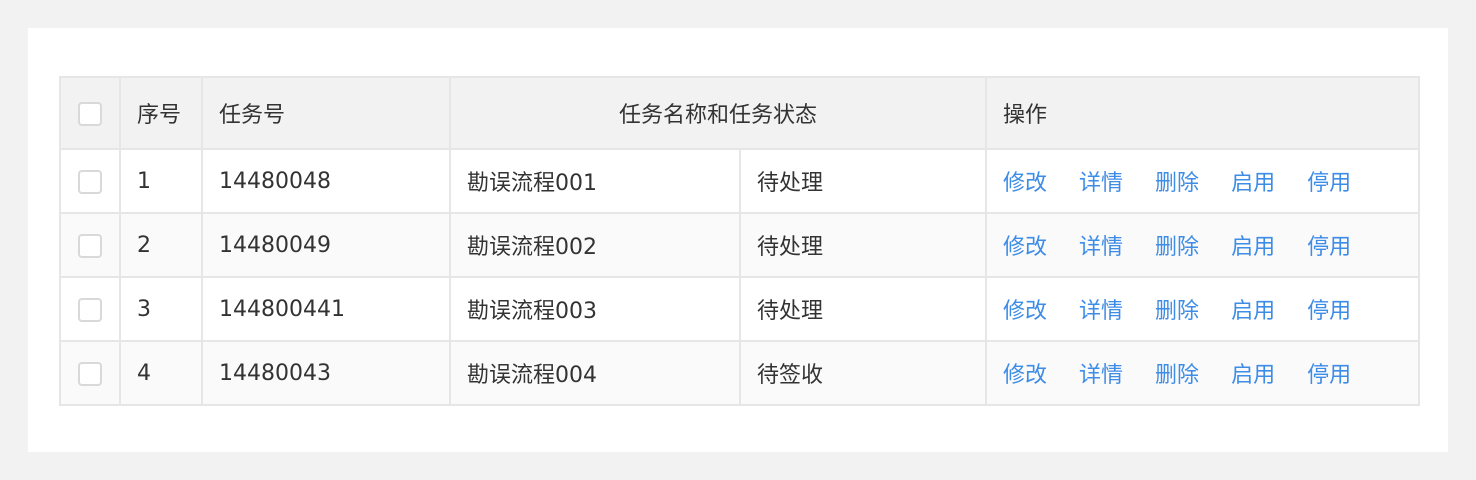 The image size is (1476, 480). I want to click on select-all-checkbox, so click(90, 113).